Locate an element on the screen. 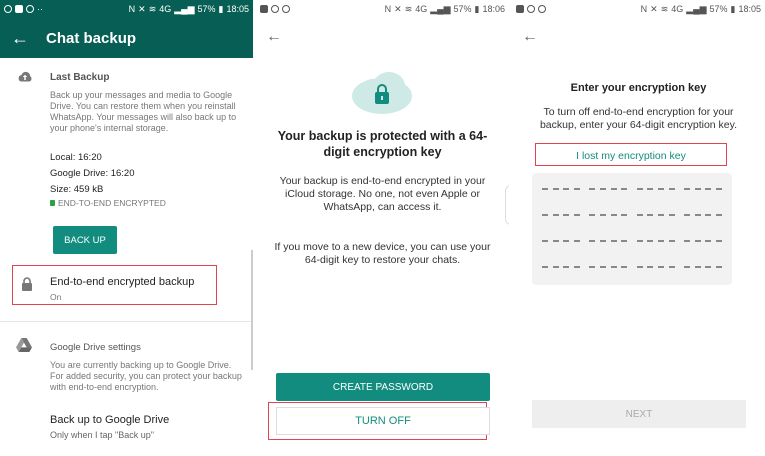 The width and height of the screenshot is (765, 456). page-title: Chat backup is located at coordinates (91, 38).